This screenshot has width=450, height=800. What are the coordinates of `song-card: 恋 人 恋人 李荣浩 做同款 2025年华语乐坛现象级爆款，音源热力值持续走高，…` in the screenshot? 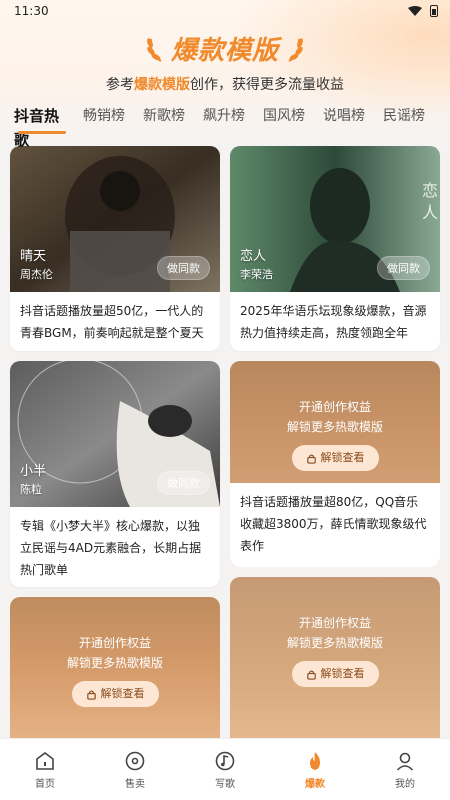 It's located at (335, 248).